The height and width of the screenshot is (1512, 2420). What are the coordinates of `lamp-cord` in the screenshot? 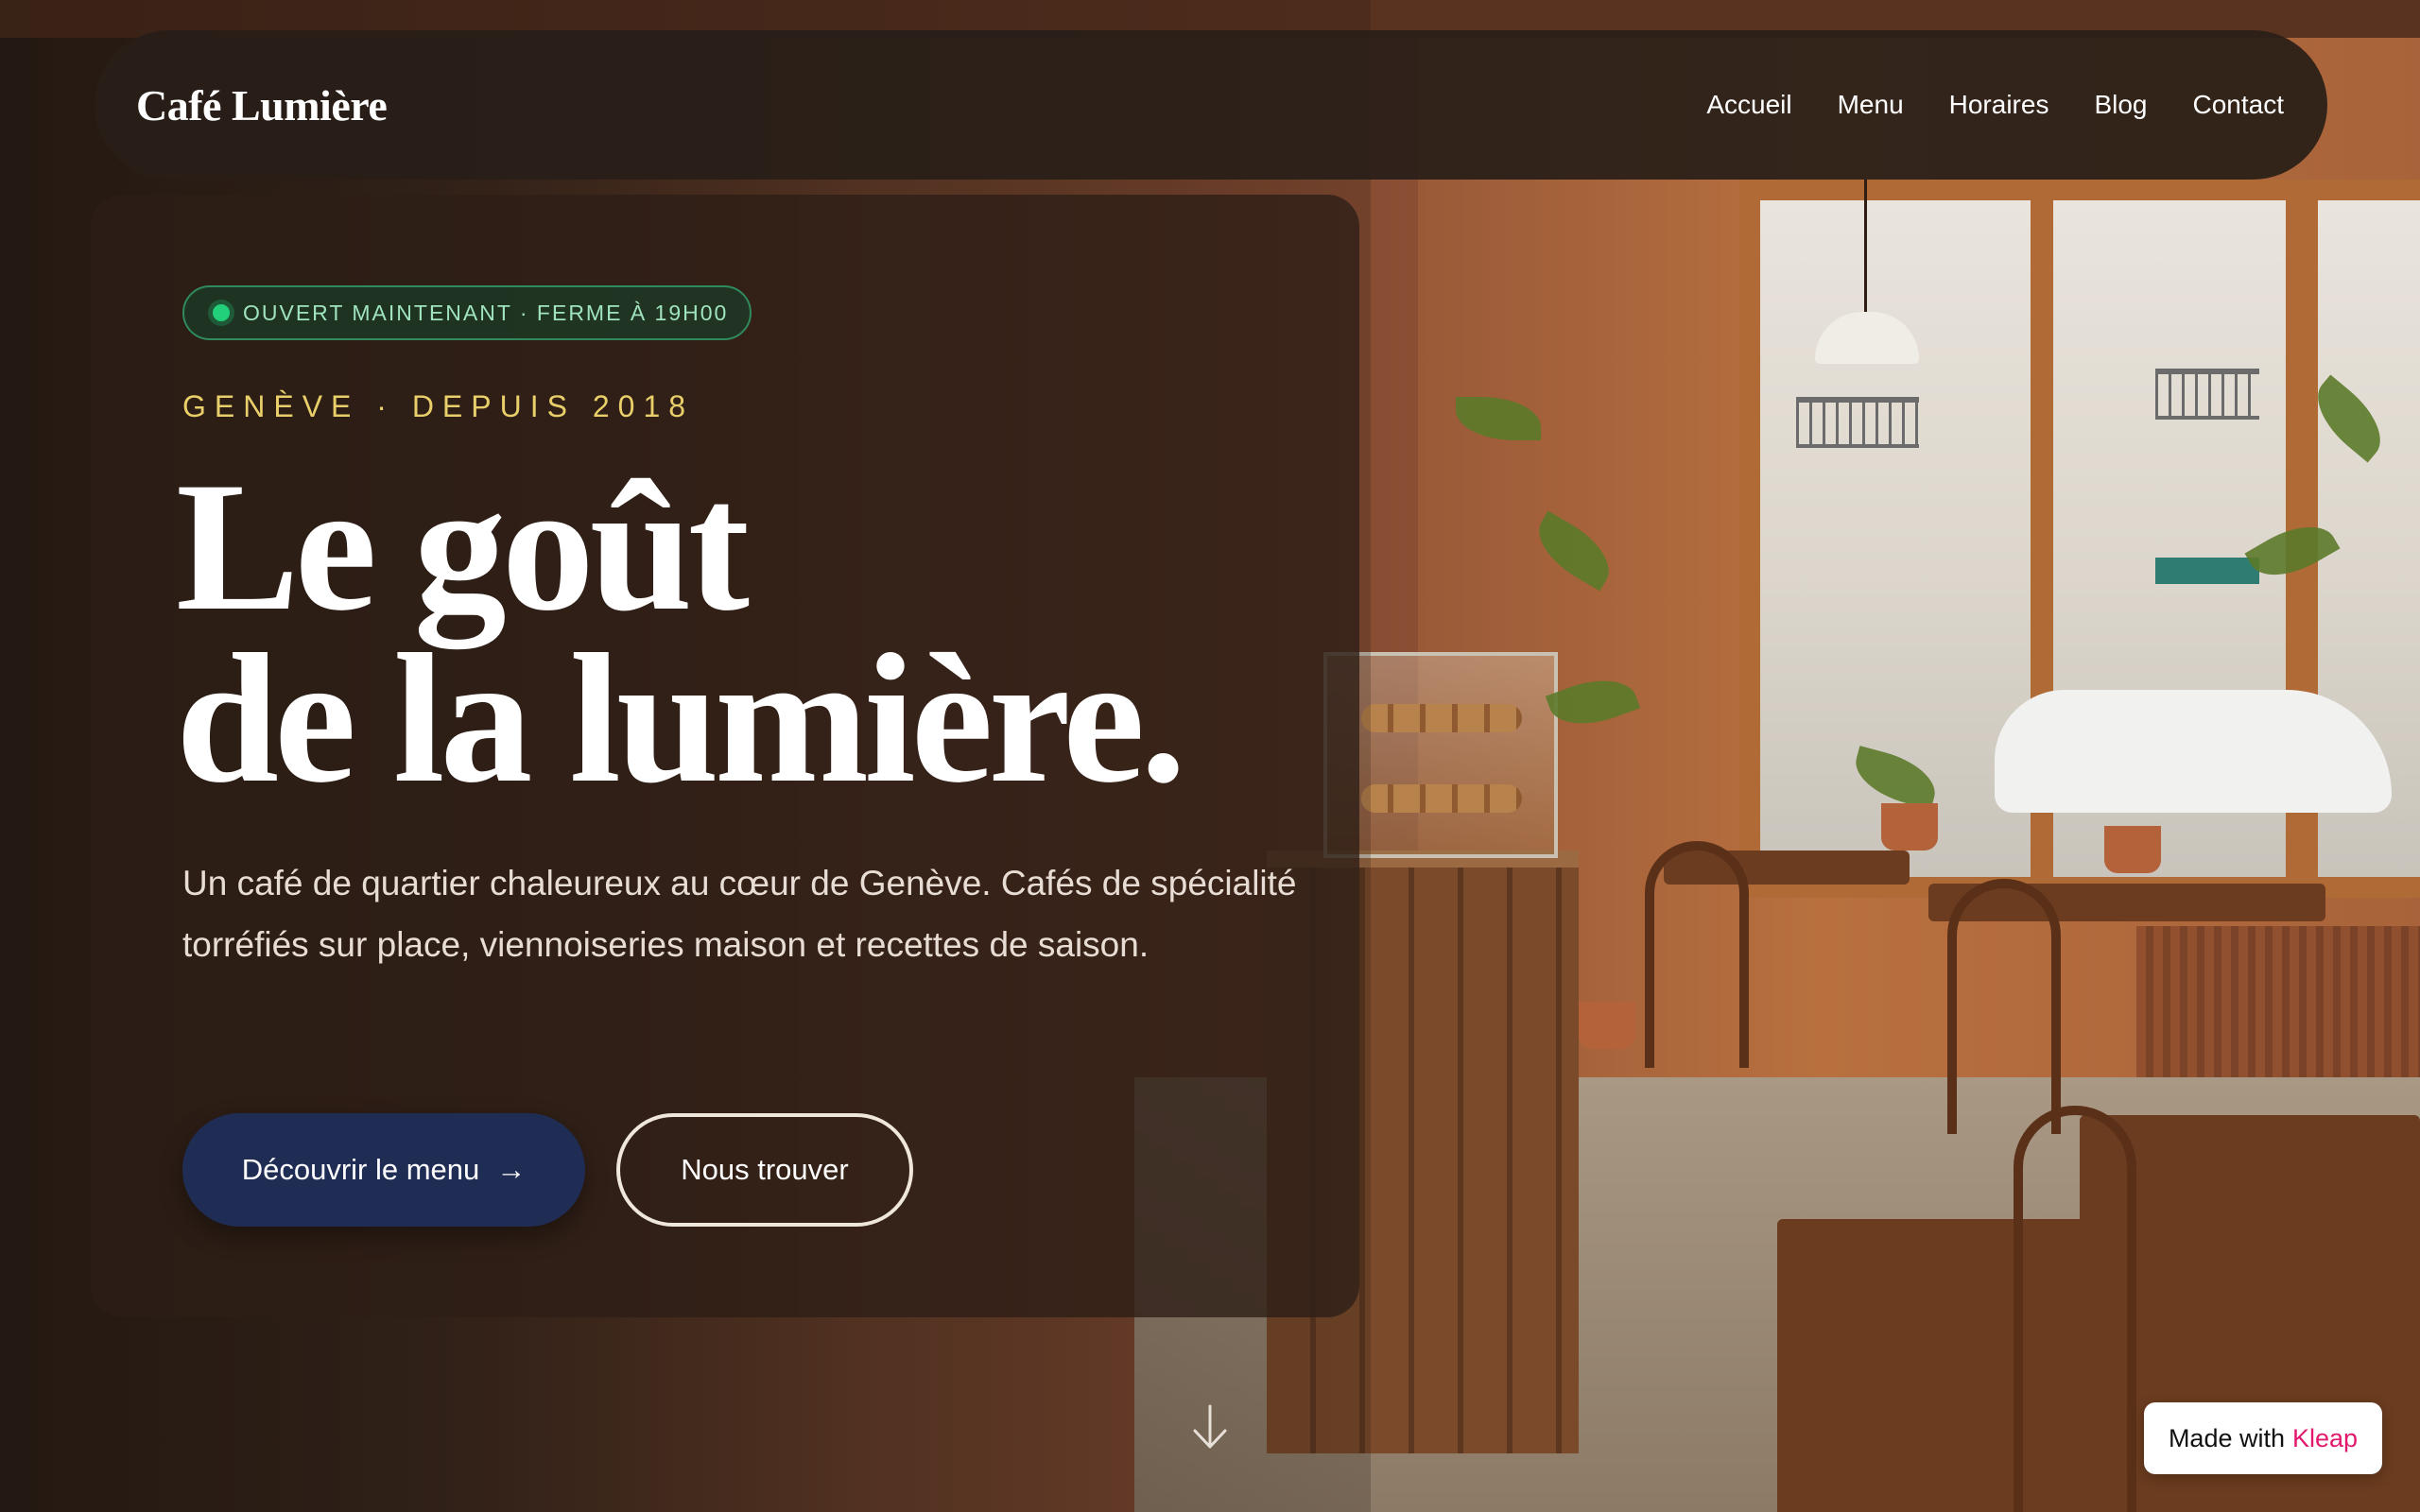 It's located at (1865, 246).